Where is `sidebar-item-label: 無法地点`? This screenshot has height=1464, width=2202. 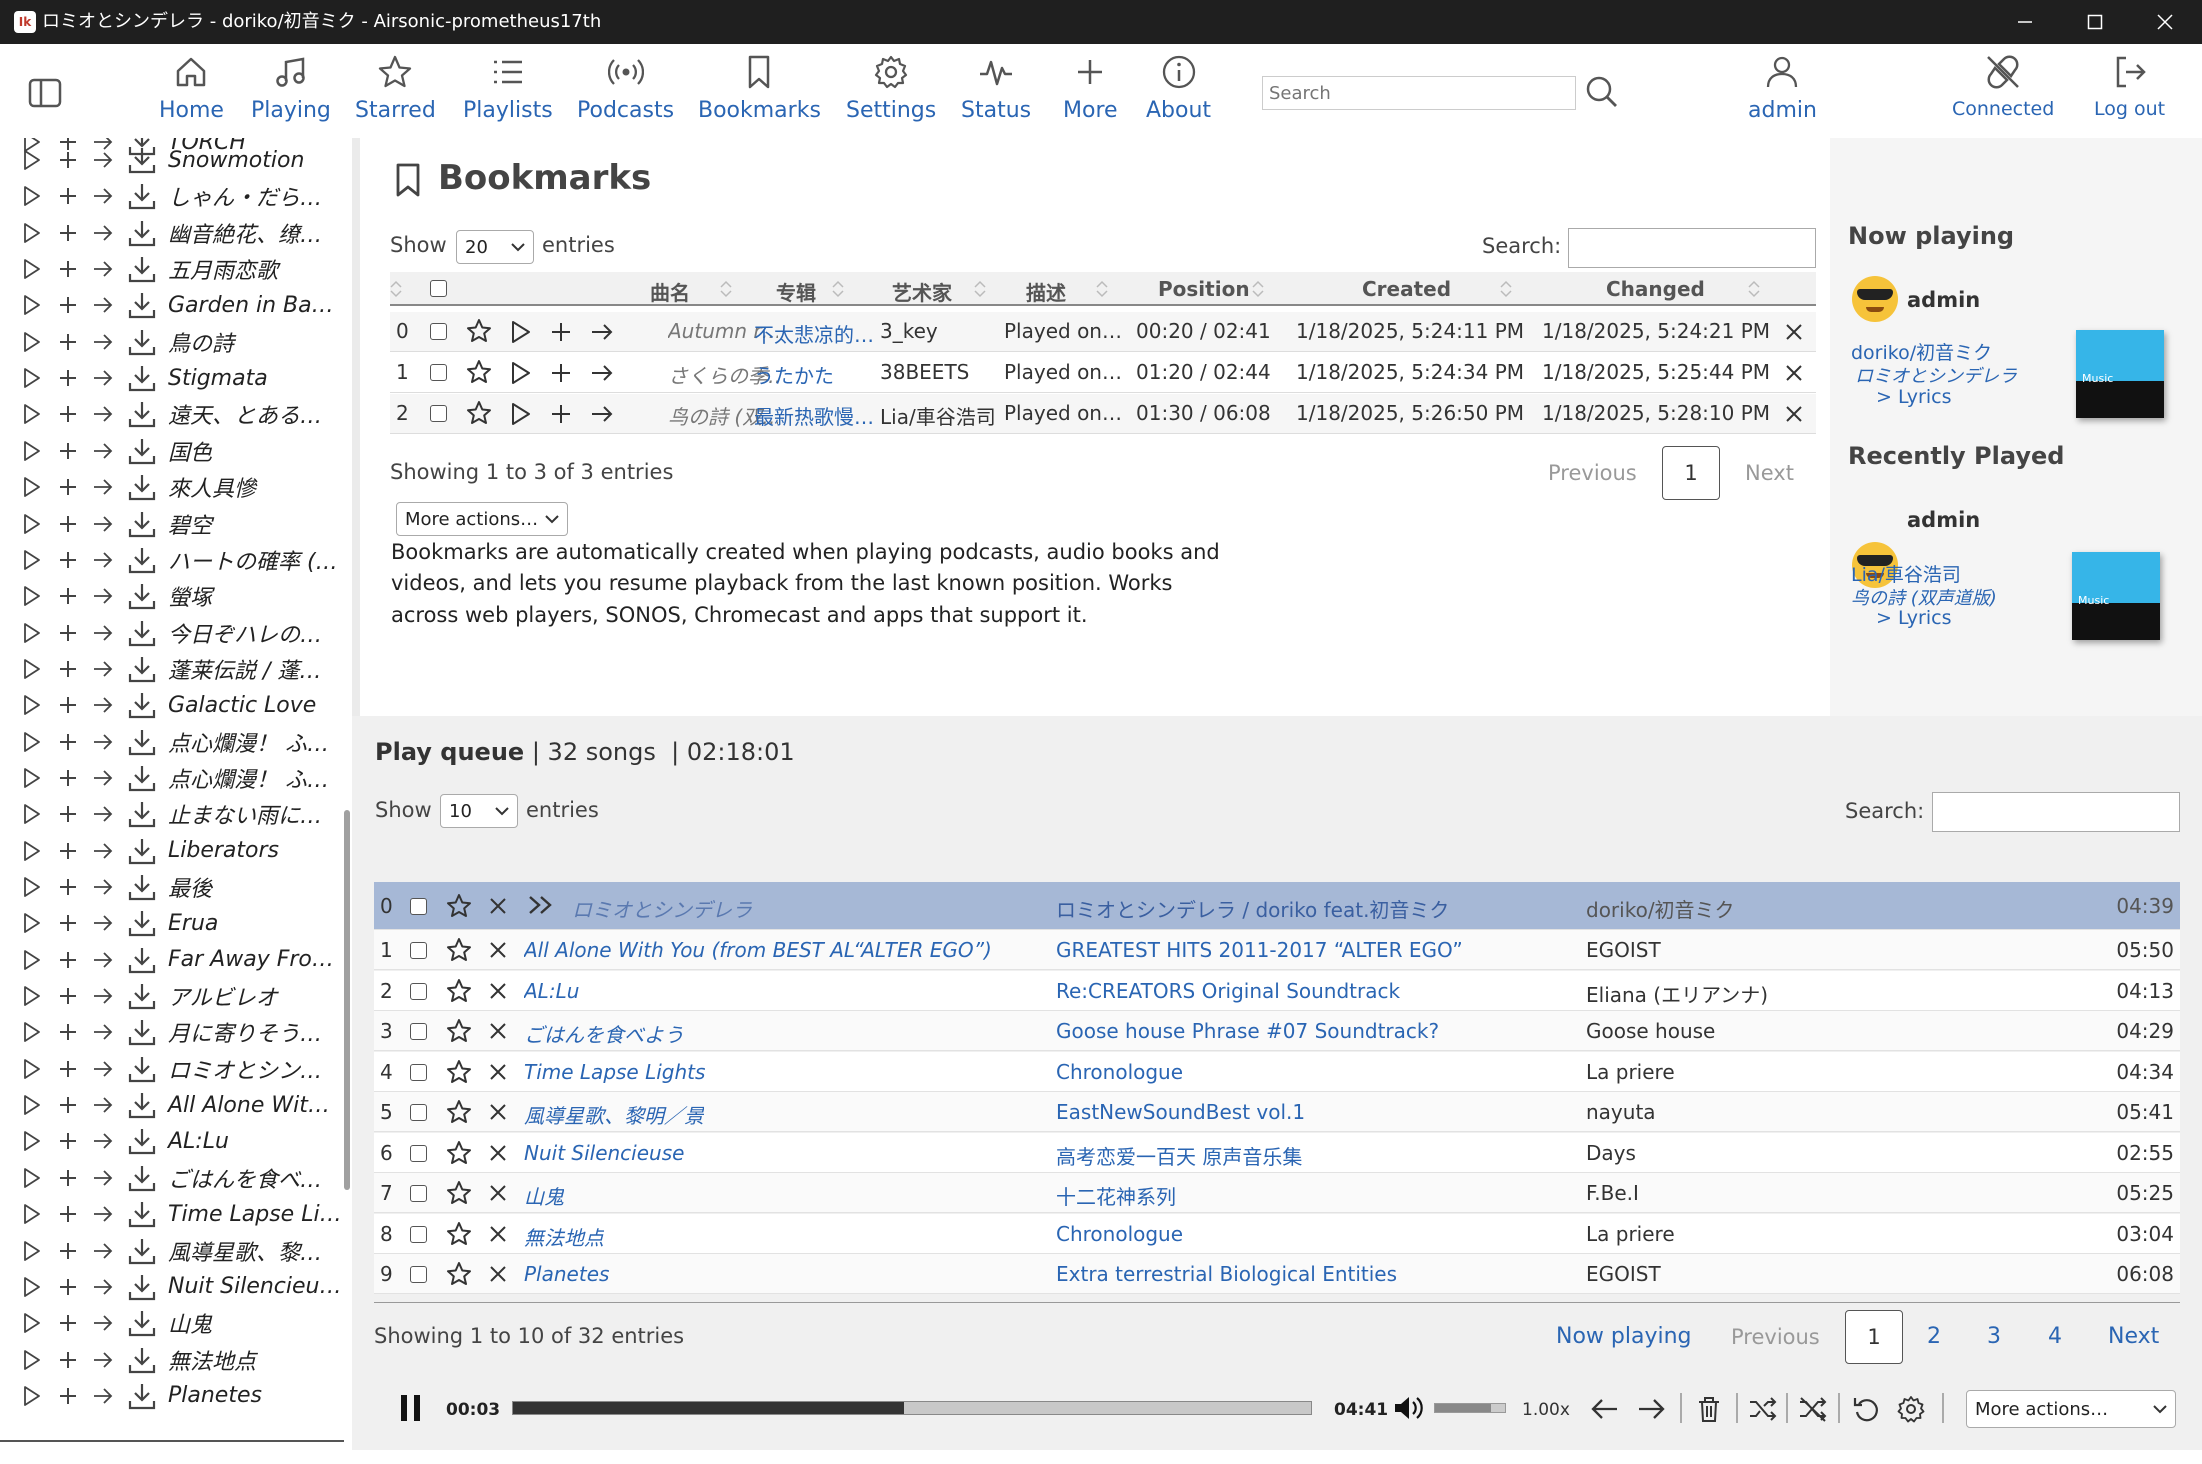 sidebar-item-label: 無法地点 is located at coordinates (212, 1360).